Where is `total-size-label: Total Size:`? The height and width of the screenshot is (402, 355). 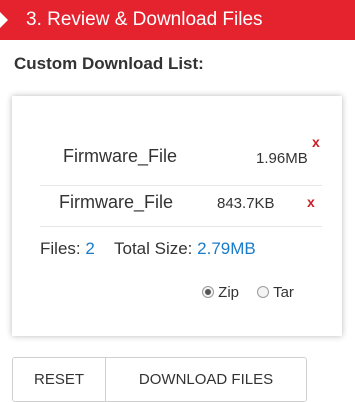 total-size-label: Total Size: is located at coordinates (153, 248).